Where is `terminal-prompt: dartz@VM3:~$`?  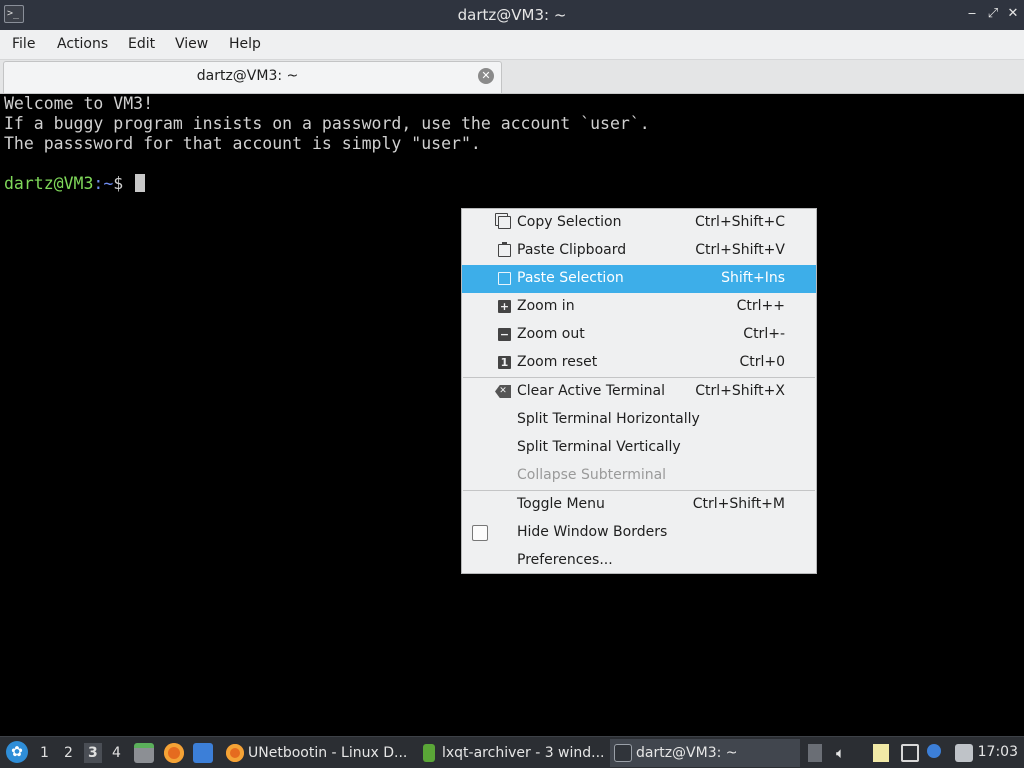 terminal-prompt: dartz@VM3:~$ is located at coordinates (512, 184).